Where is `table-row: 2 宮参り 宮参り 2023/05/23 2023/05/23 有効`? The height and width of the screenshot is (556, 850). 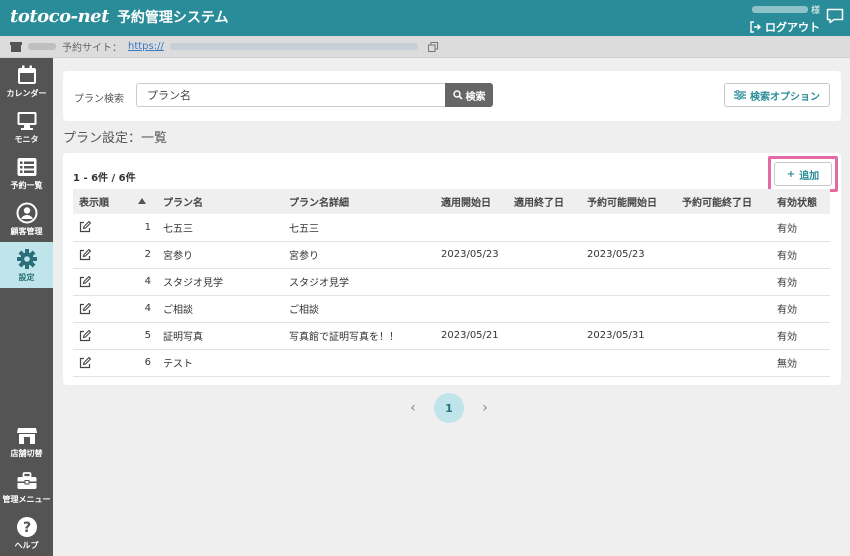
table-row: 2 宮参り 宮参り 2023/05/23 2023/05/23 有効 is located at coordinates (451, 254).